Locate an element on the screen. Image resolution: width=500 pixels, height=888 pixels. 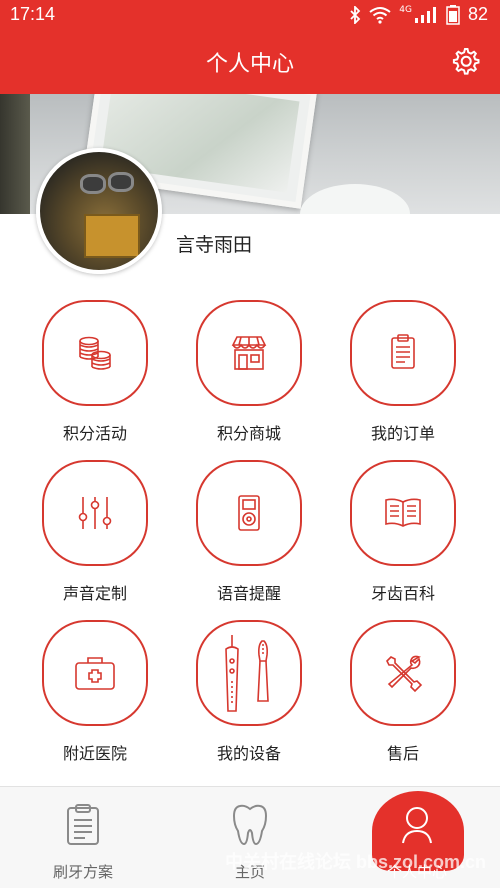
signal-icon is located at coordinates (425, 14).